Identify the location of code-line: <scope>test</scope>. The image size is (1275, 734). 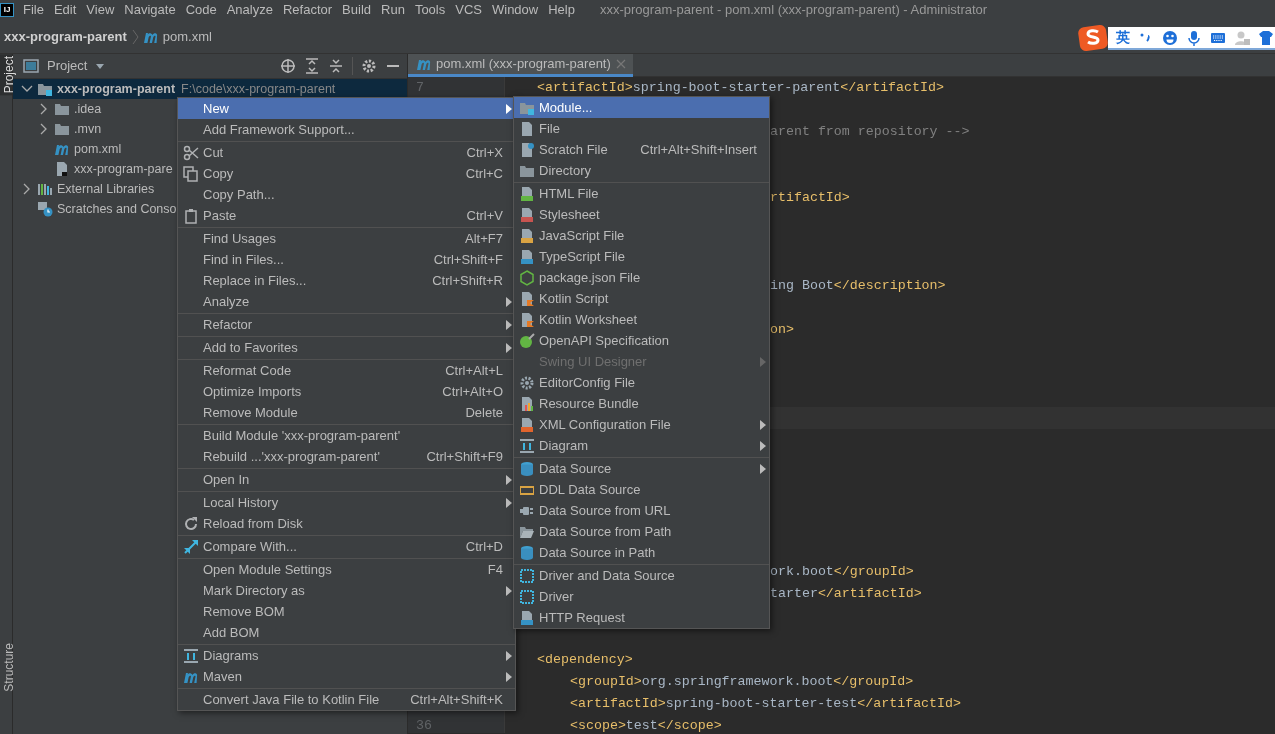
(646, 725).